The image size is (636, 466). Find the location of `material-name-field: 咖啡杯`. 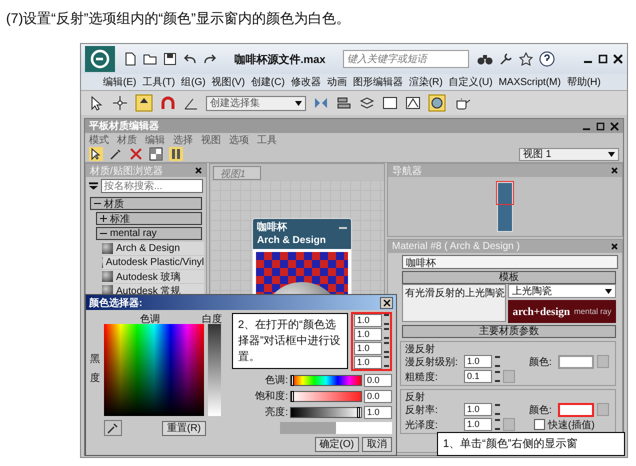

material-name-field: 咖啡杯 is located at coordinates (510, 262).